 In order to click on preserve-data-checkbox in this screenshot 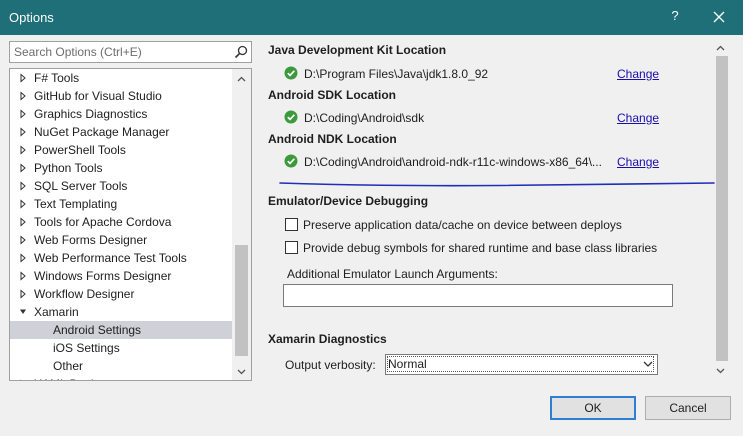, I will do `click(291, 224)`.